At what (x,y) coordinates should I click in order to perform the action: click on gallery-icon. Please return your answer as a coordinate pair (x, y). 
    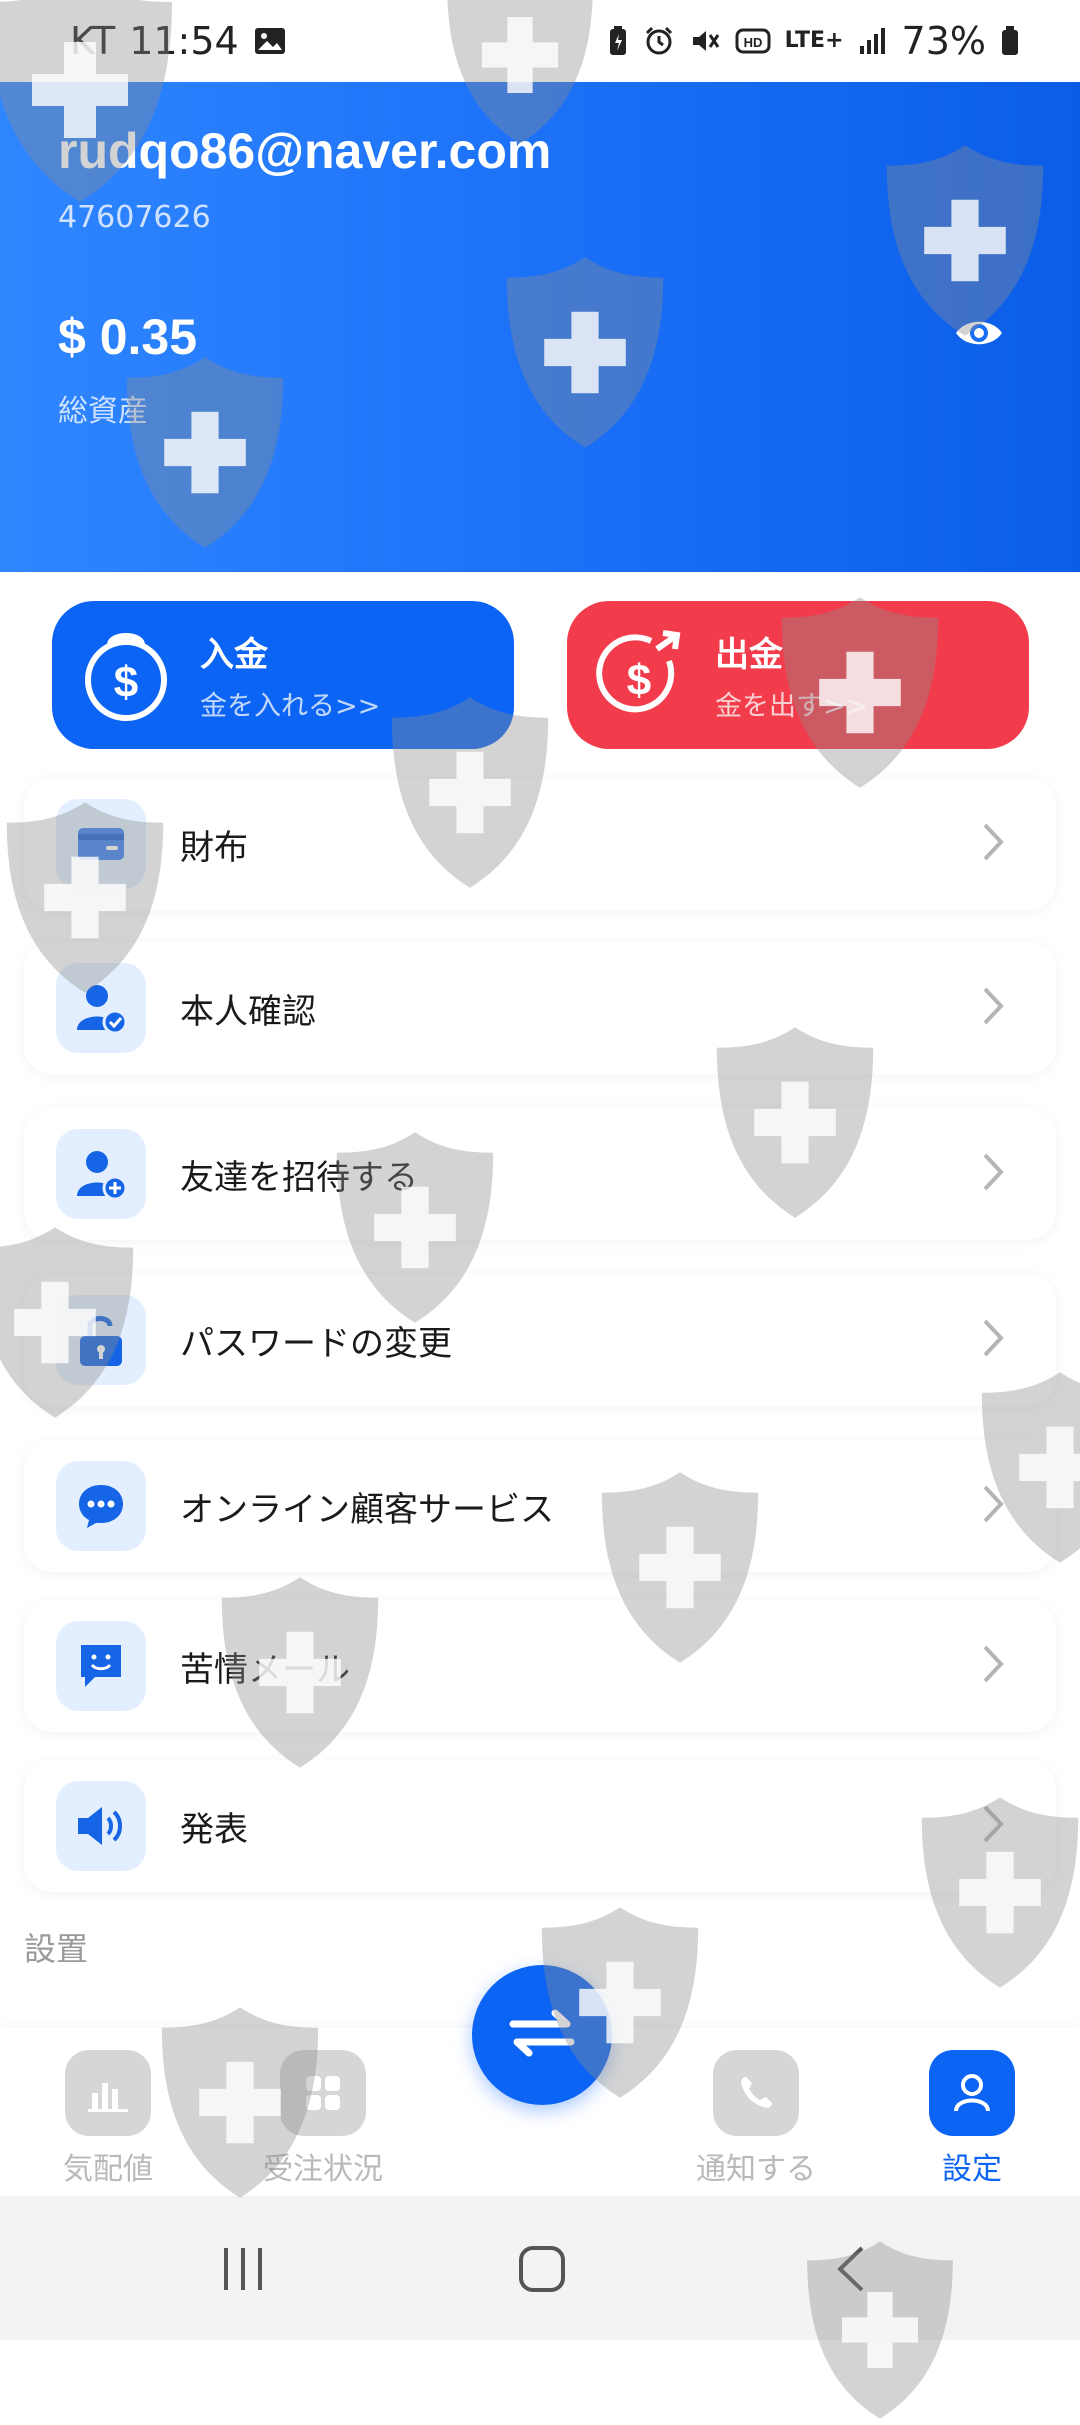
    Looking at the image, I should click on (270, 41).